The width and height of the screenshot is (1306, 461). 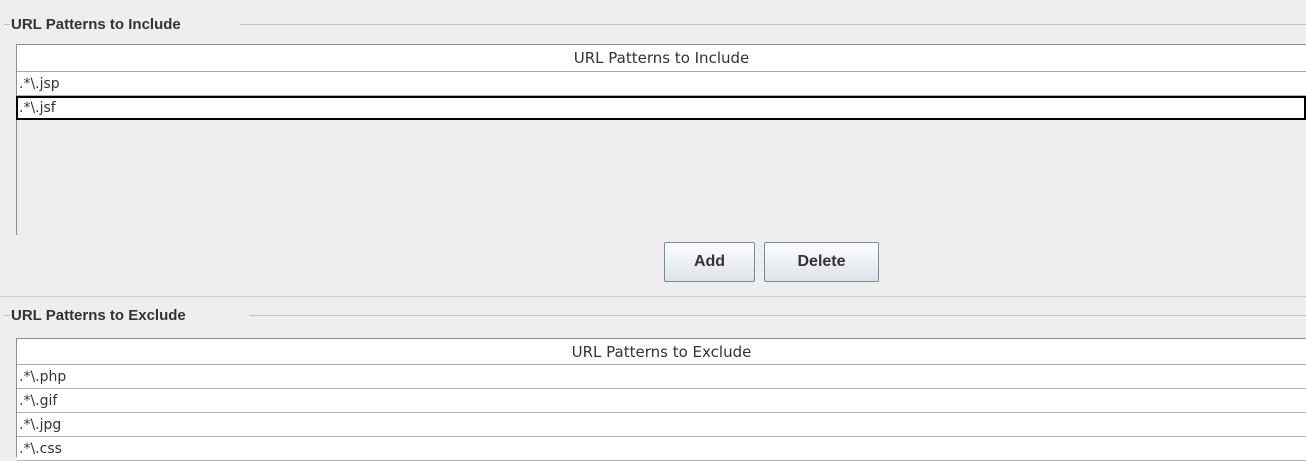 What do you see at coordinates (661, 377) in the screenshot?
I see `exclude-row-php: .*\.php` at bounding box center [661, 377].